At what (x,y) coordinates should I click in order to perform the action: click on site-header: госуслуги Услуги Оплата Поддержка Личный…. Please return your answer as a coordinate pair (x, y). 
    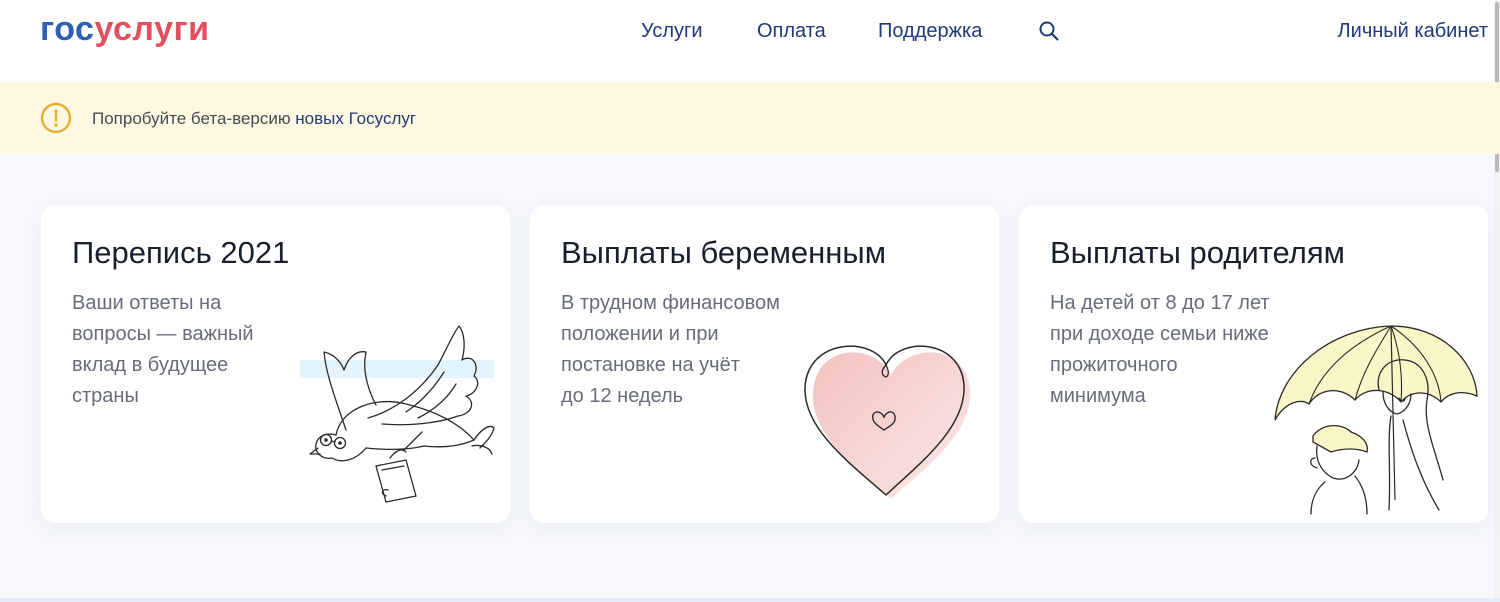
    Looking at the image, I should click on (750, 41).